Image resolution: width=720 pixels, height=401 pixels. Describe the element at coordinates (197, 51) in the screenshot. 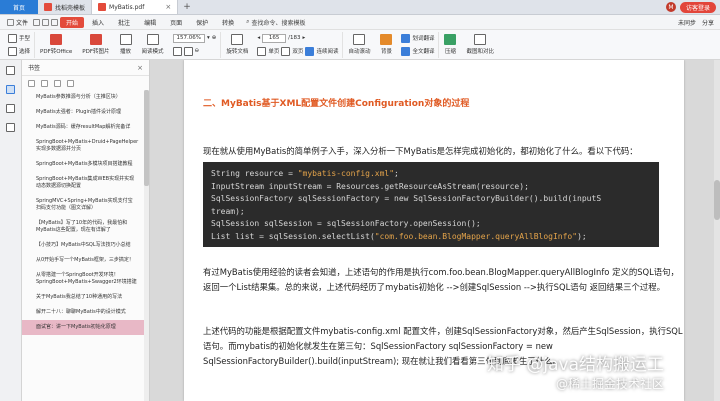

I see `zoom-out-icon: ⊖` at that location.